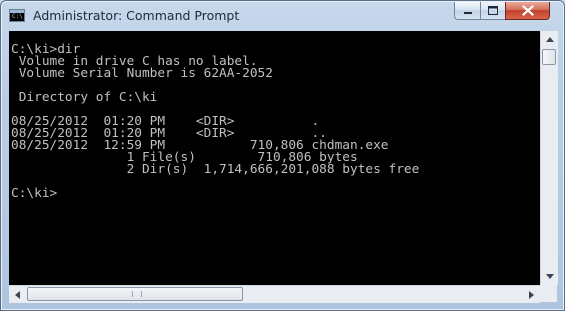 The height and width of the screenshot is (311, 565). I want to click on scroll-right-button, so click(531, 294).